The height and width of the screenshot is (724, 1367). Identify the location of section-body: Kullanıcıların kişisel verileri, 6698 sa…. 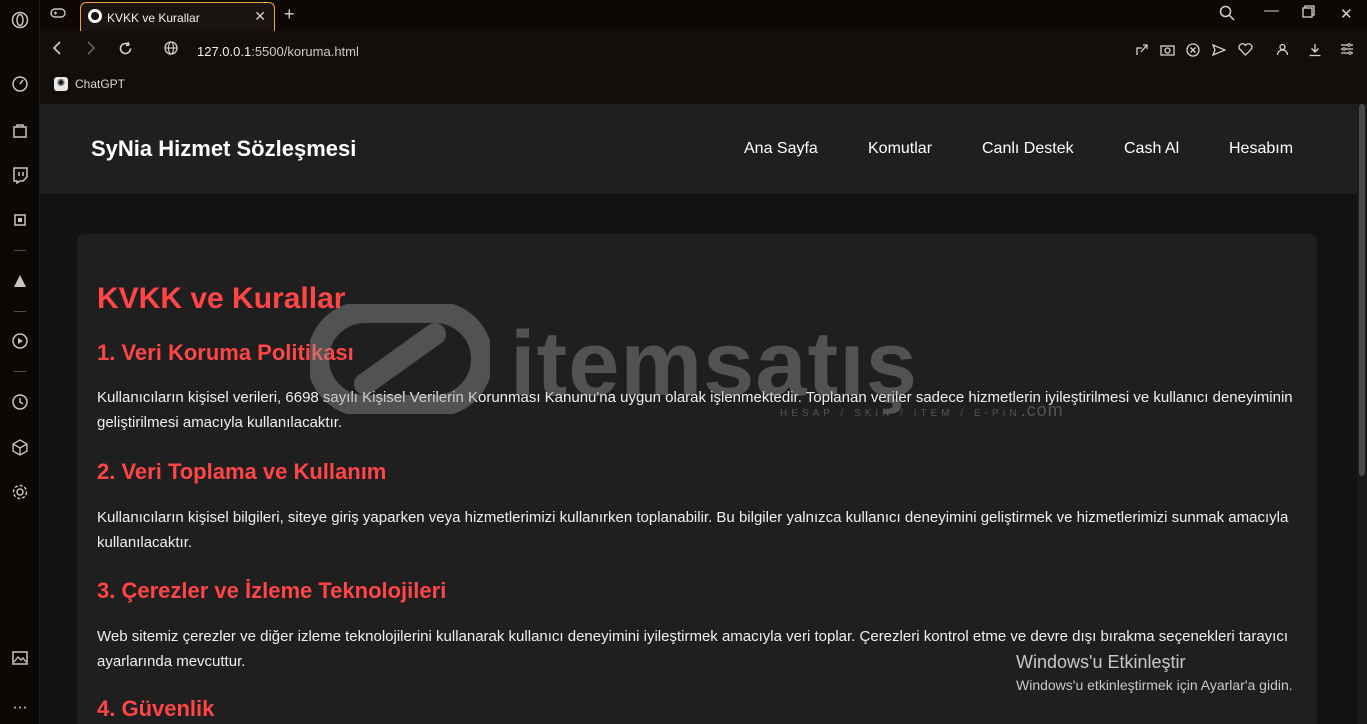
(695, 410).